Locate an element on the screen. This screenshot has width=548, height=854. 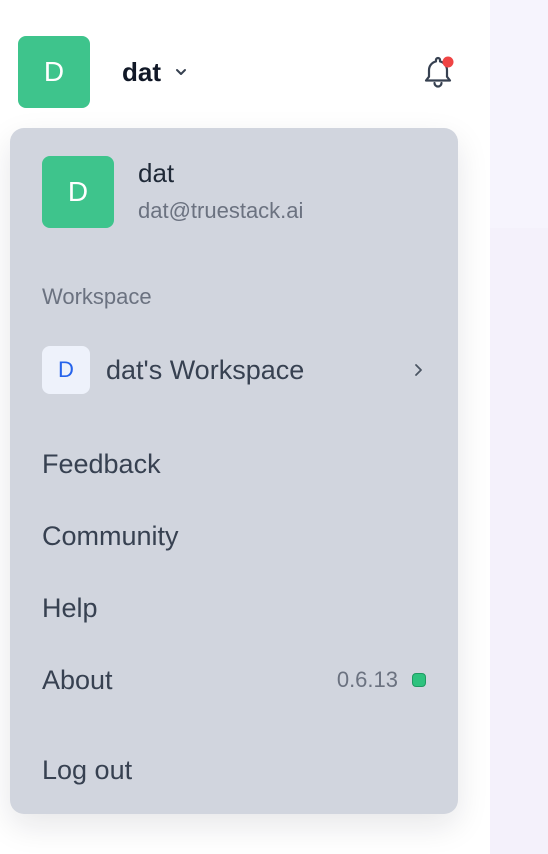
version-label: 0.6.13 is located at coordinates (367, 679).